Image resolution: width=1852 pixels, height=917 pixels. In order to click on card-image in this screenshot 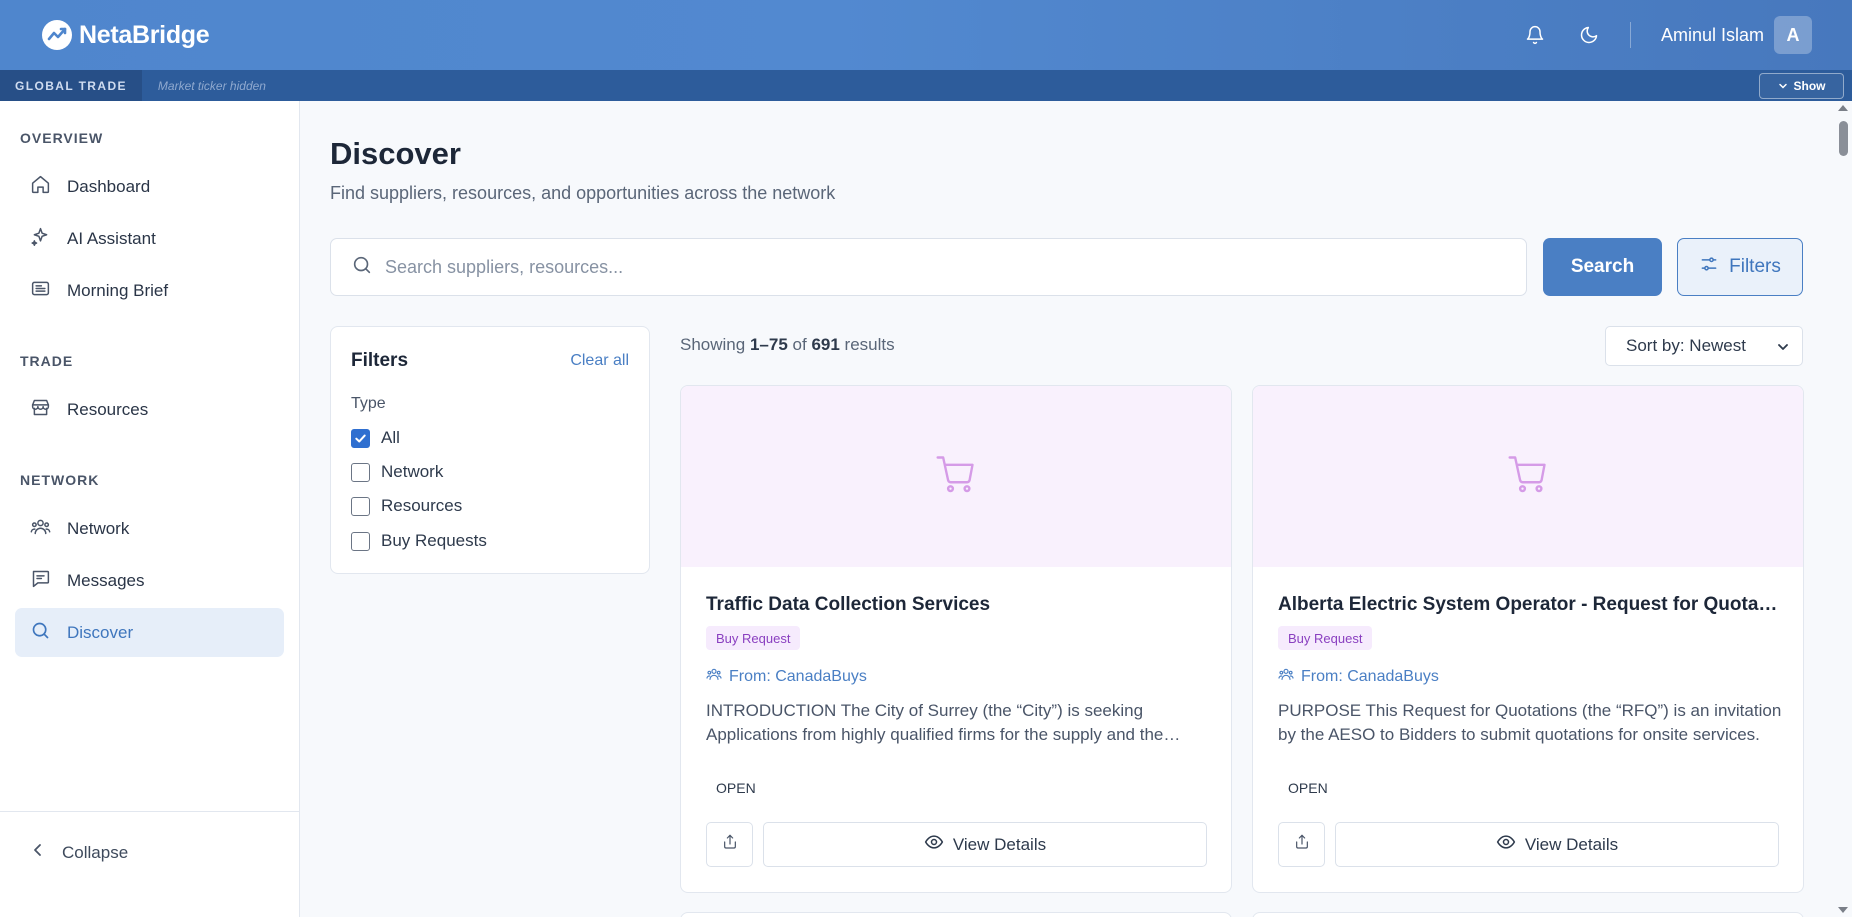, I will do `click(1528, 476)`.